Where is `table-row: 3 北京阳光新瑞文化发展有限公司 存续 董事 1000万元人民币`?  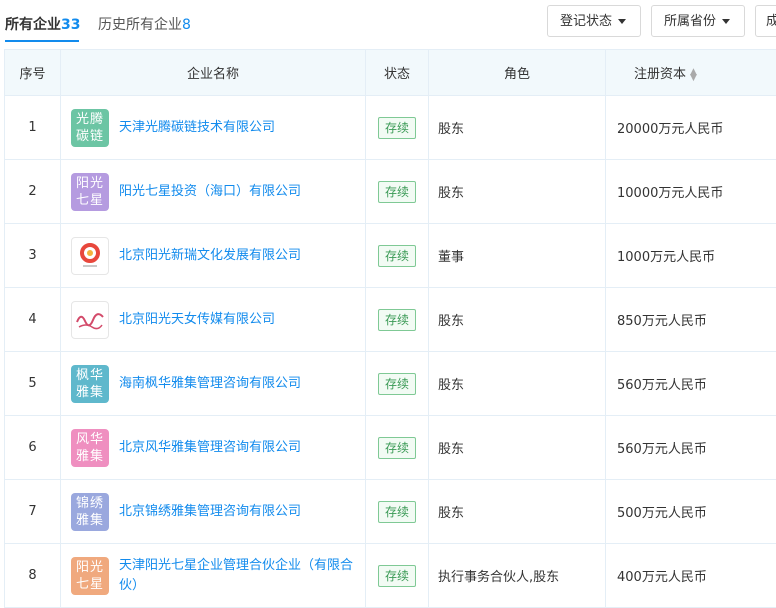
table-row: 3 北京阳光新瑞文化发展有限公司 存续 董事 1000万元人民币 is located at coordinates (390, 256).